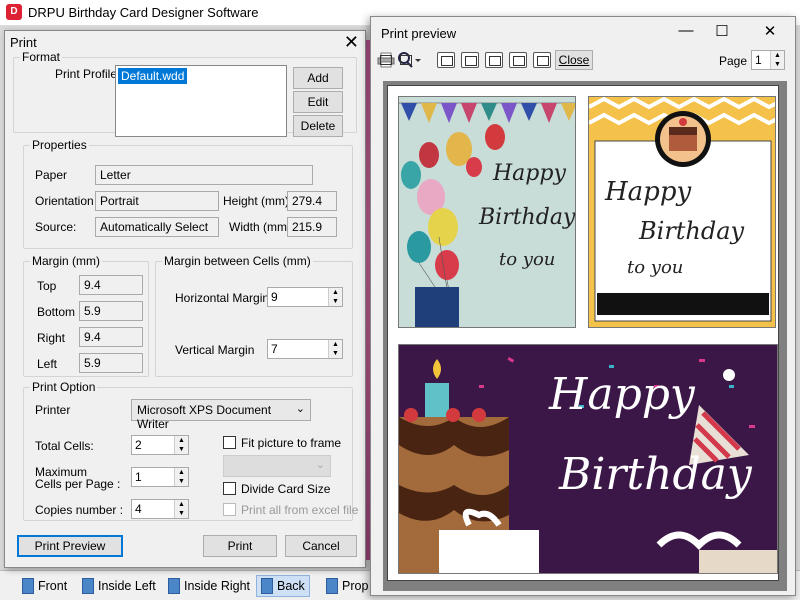 This screenshot has width=800, height=600. I want to click on fit-picture-checkbox, so click(229, 442).